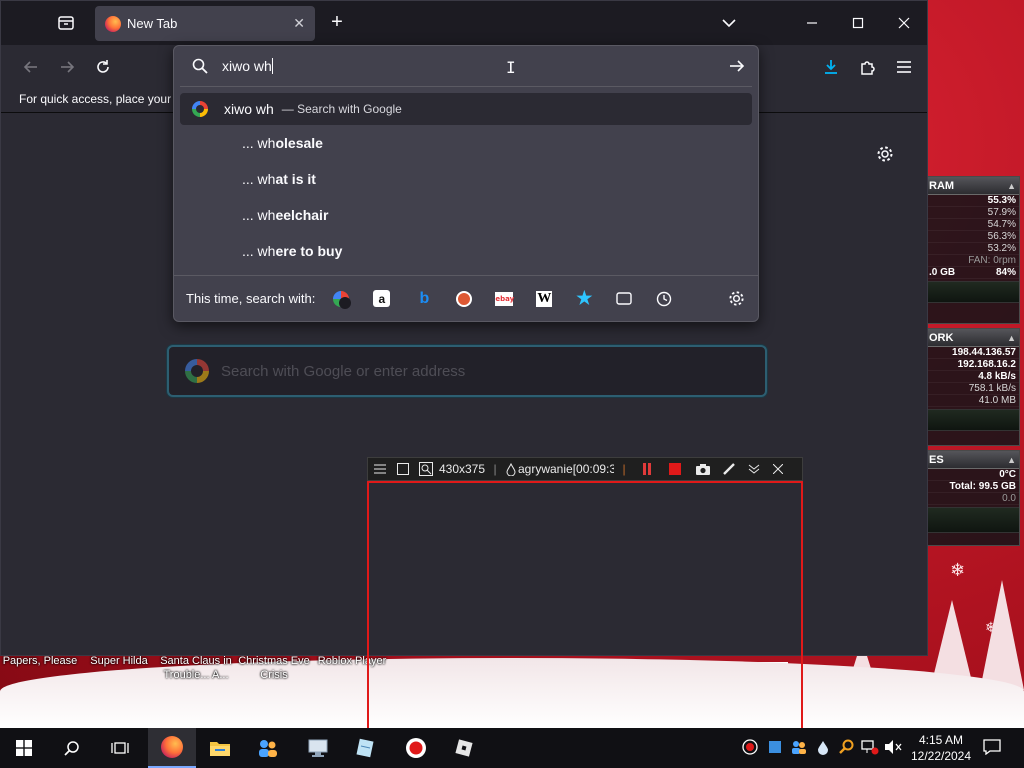 The width and height of the screenshot is (1024, 768). I want to click on desktop-shortcut-christmas-eve-crisis: Christmas Eve Crisis, so click(274, 668).